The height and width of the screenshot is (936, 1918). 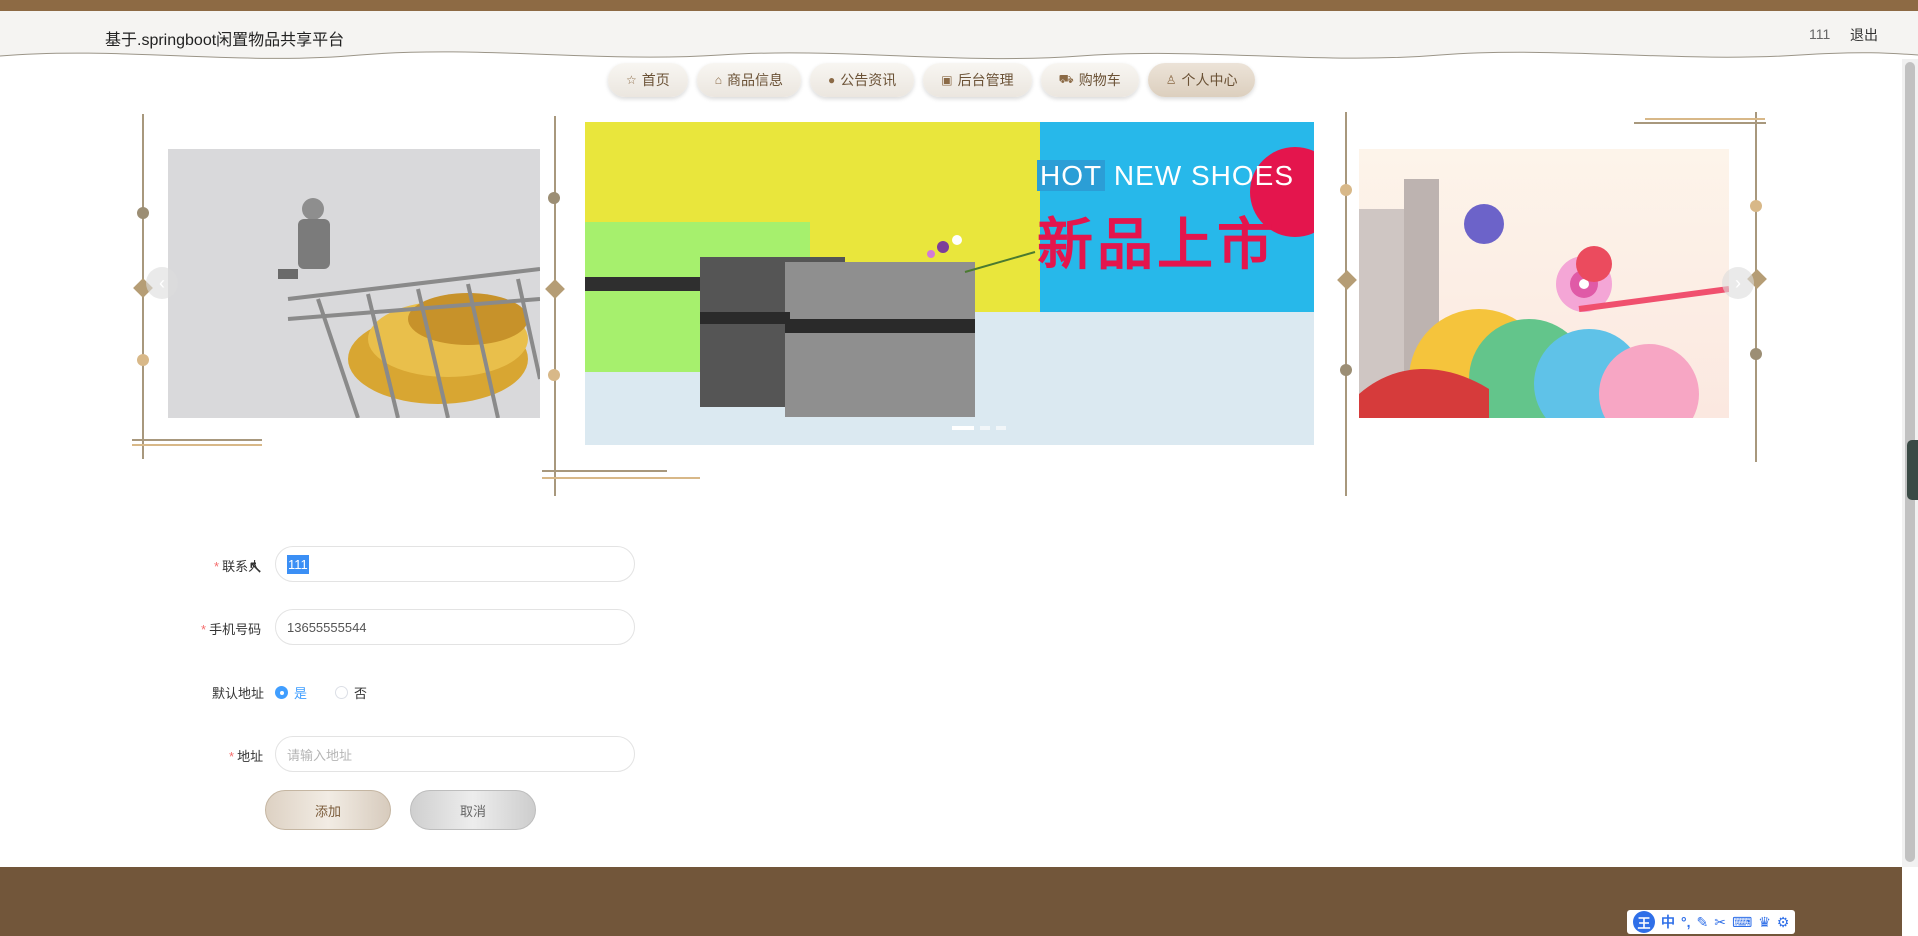 I want to click on nav-item-products: ⌂ 商品信息, so click(x=749, y=80).